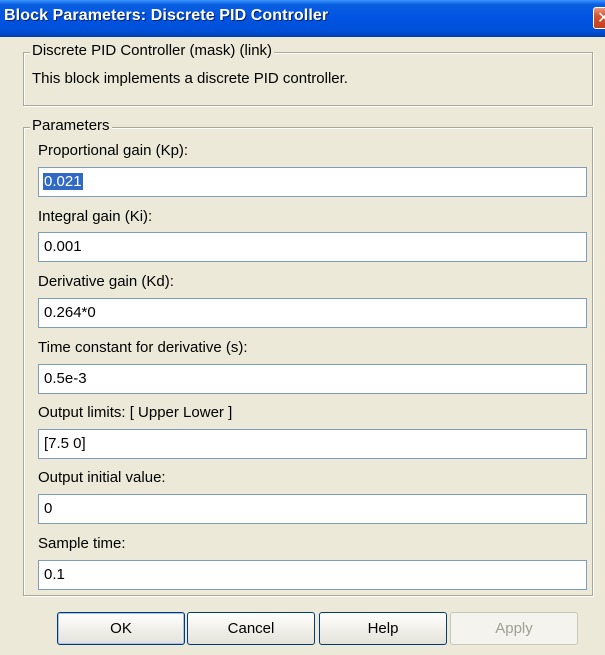 The image size is (605, 655). I want to click on kp-label: Proportional gain (Kp):, so click(113, 150).